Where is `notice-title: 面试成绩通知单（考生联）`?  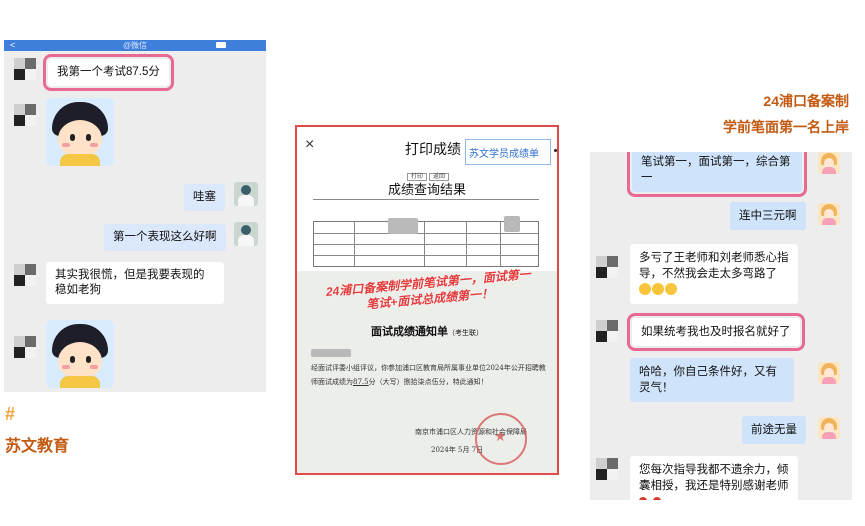
notice-title: 面试成绩通知单（考生联） is located at coordinates (427, 331).